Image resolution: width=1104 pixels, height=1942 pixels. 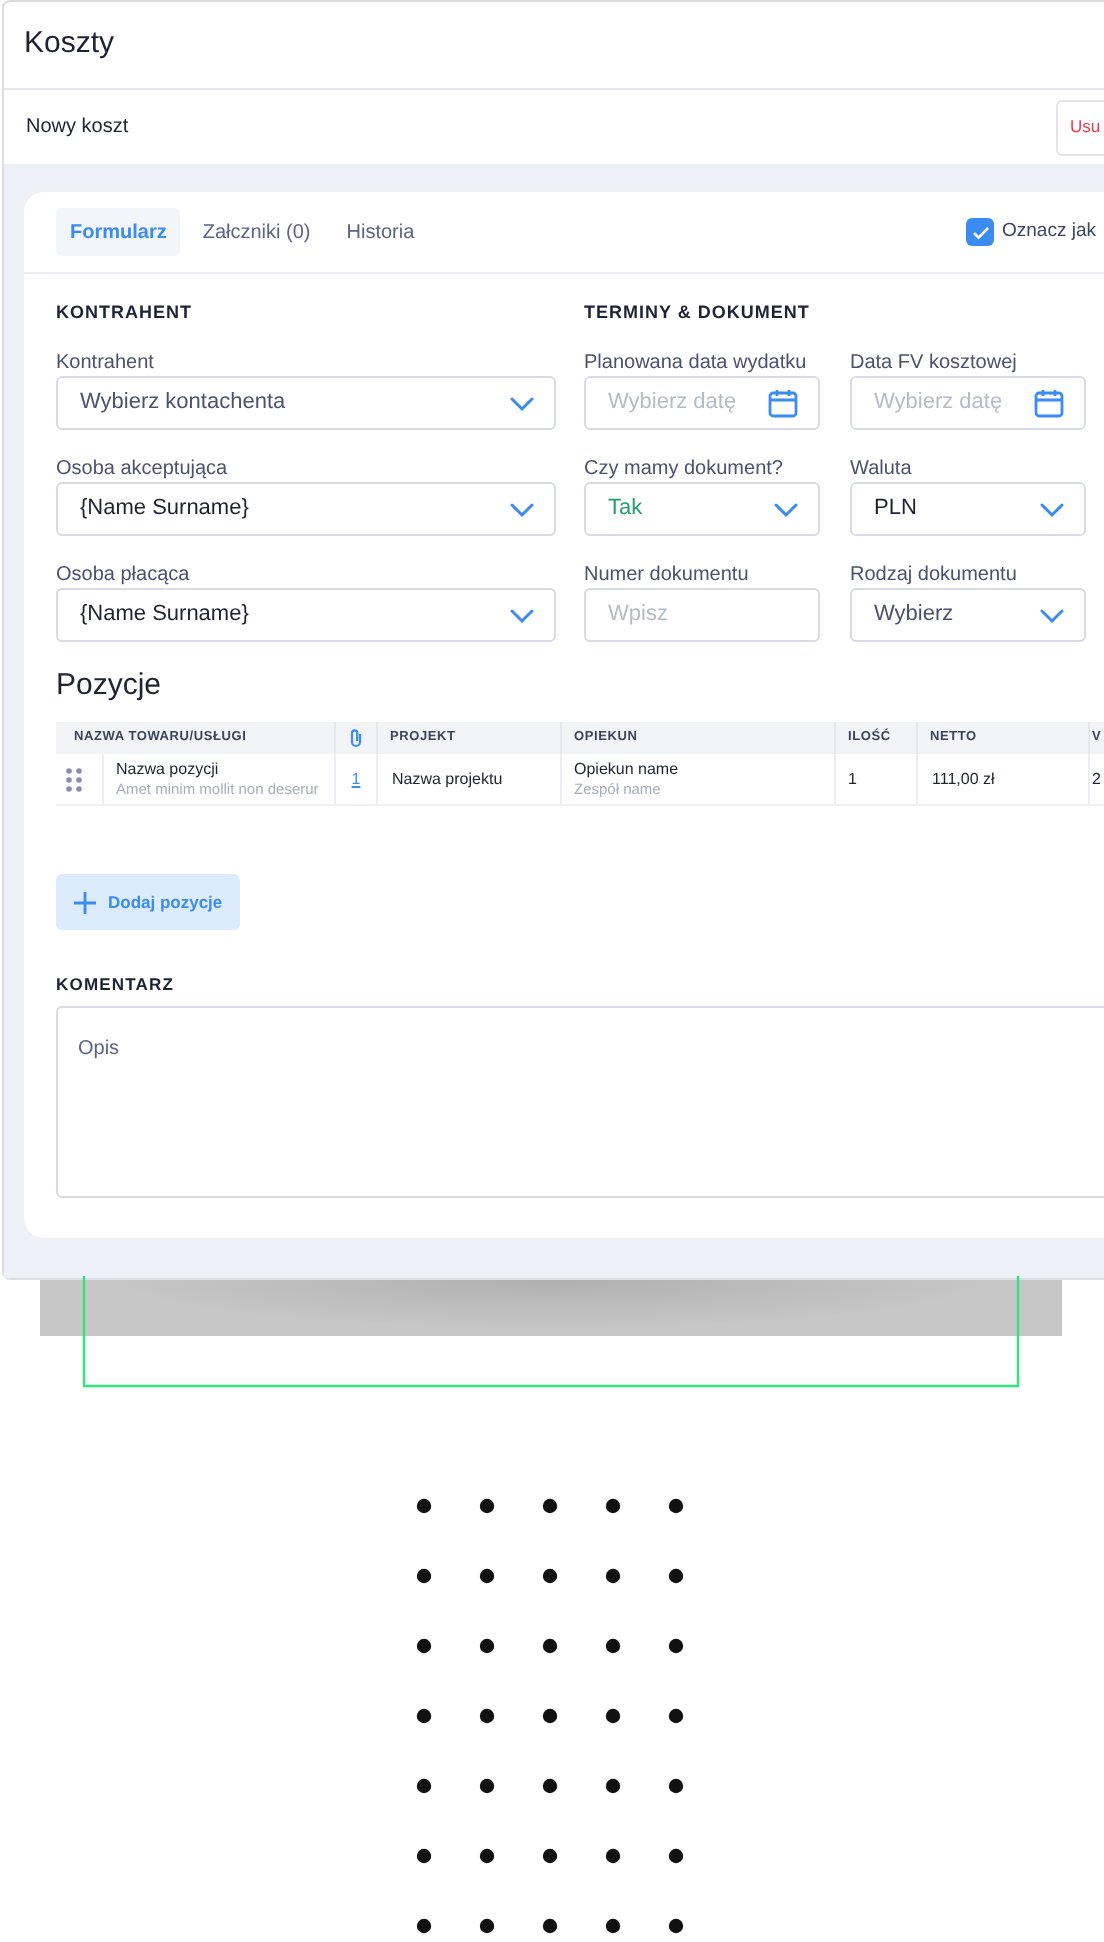 What do you see at coordinates (963, 779) in the screenshot?
I see `table-cell: 111,00 zł` at bounding box center [963, 779].